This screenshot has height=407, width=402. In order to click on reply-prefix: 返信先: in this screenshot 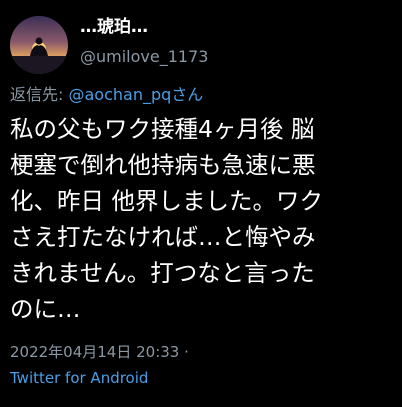, I will do `click(39, 94)`.